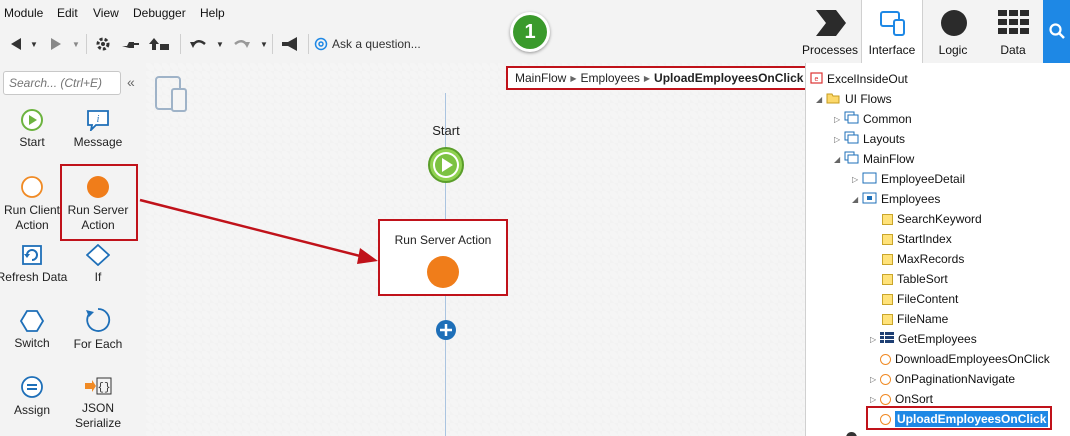 The image size is (1070, 436). What do you see at coordinates (174, 95) in the screenshot?
I see `device-preview-icon` at bounding box center [174, 95].